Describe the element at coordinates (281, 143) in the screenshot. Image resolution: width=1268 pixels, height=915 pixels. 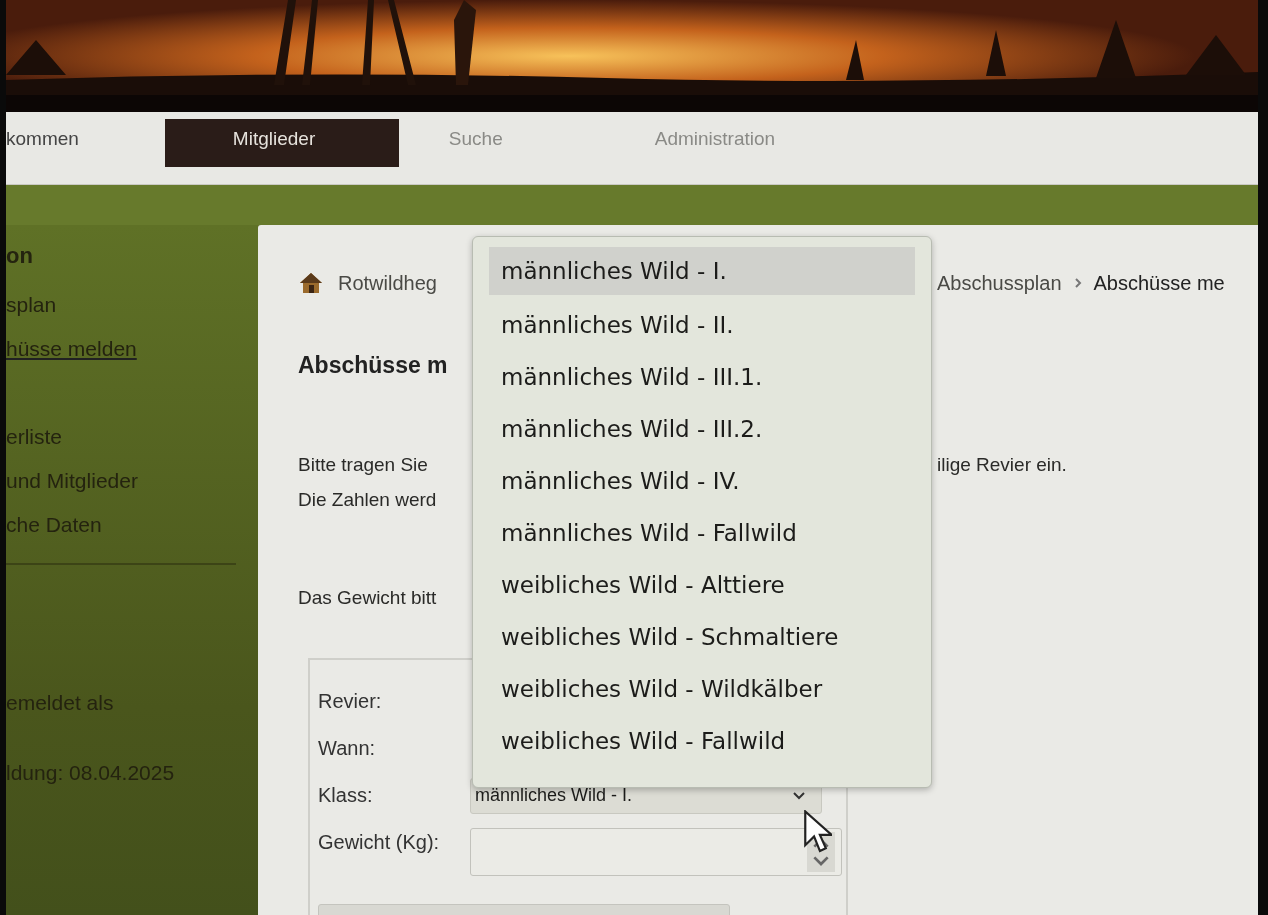
I see `nav-tab: Mitglieder` at that location.